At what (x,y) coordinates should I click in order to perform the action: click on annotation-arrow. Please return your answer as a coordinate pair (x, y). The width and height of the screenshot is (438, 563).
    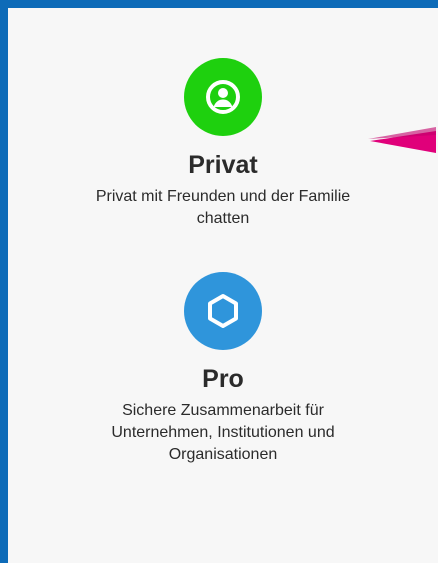
    Looking at the image, I should click on (402, 140).